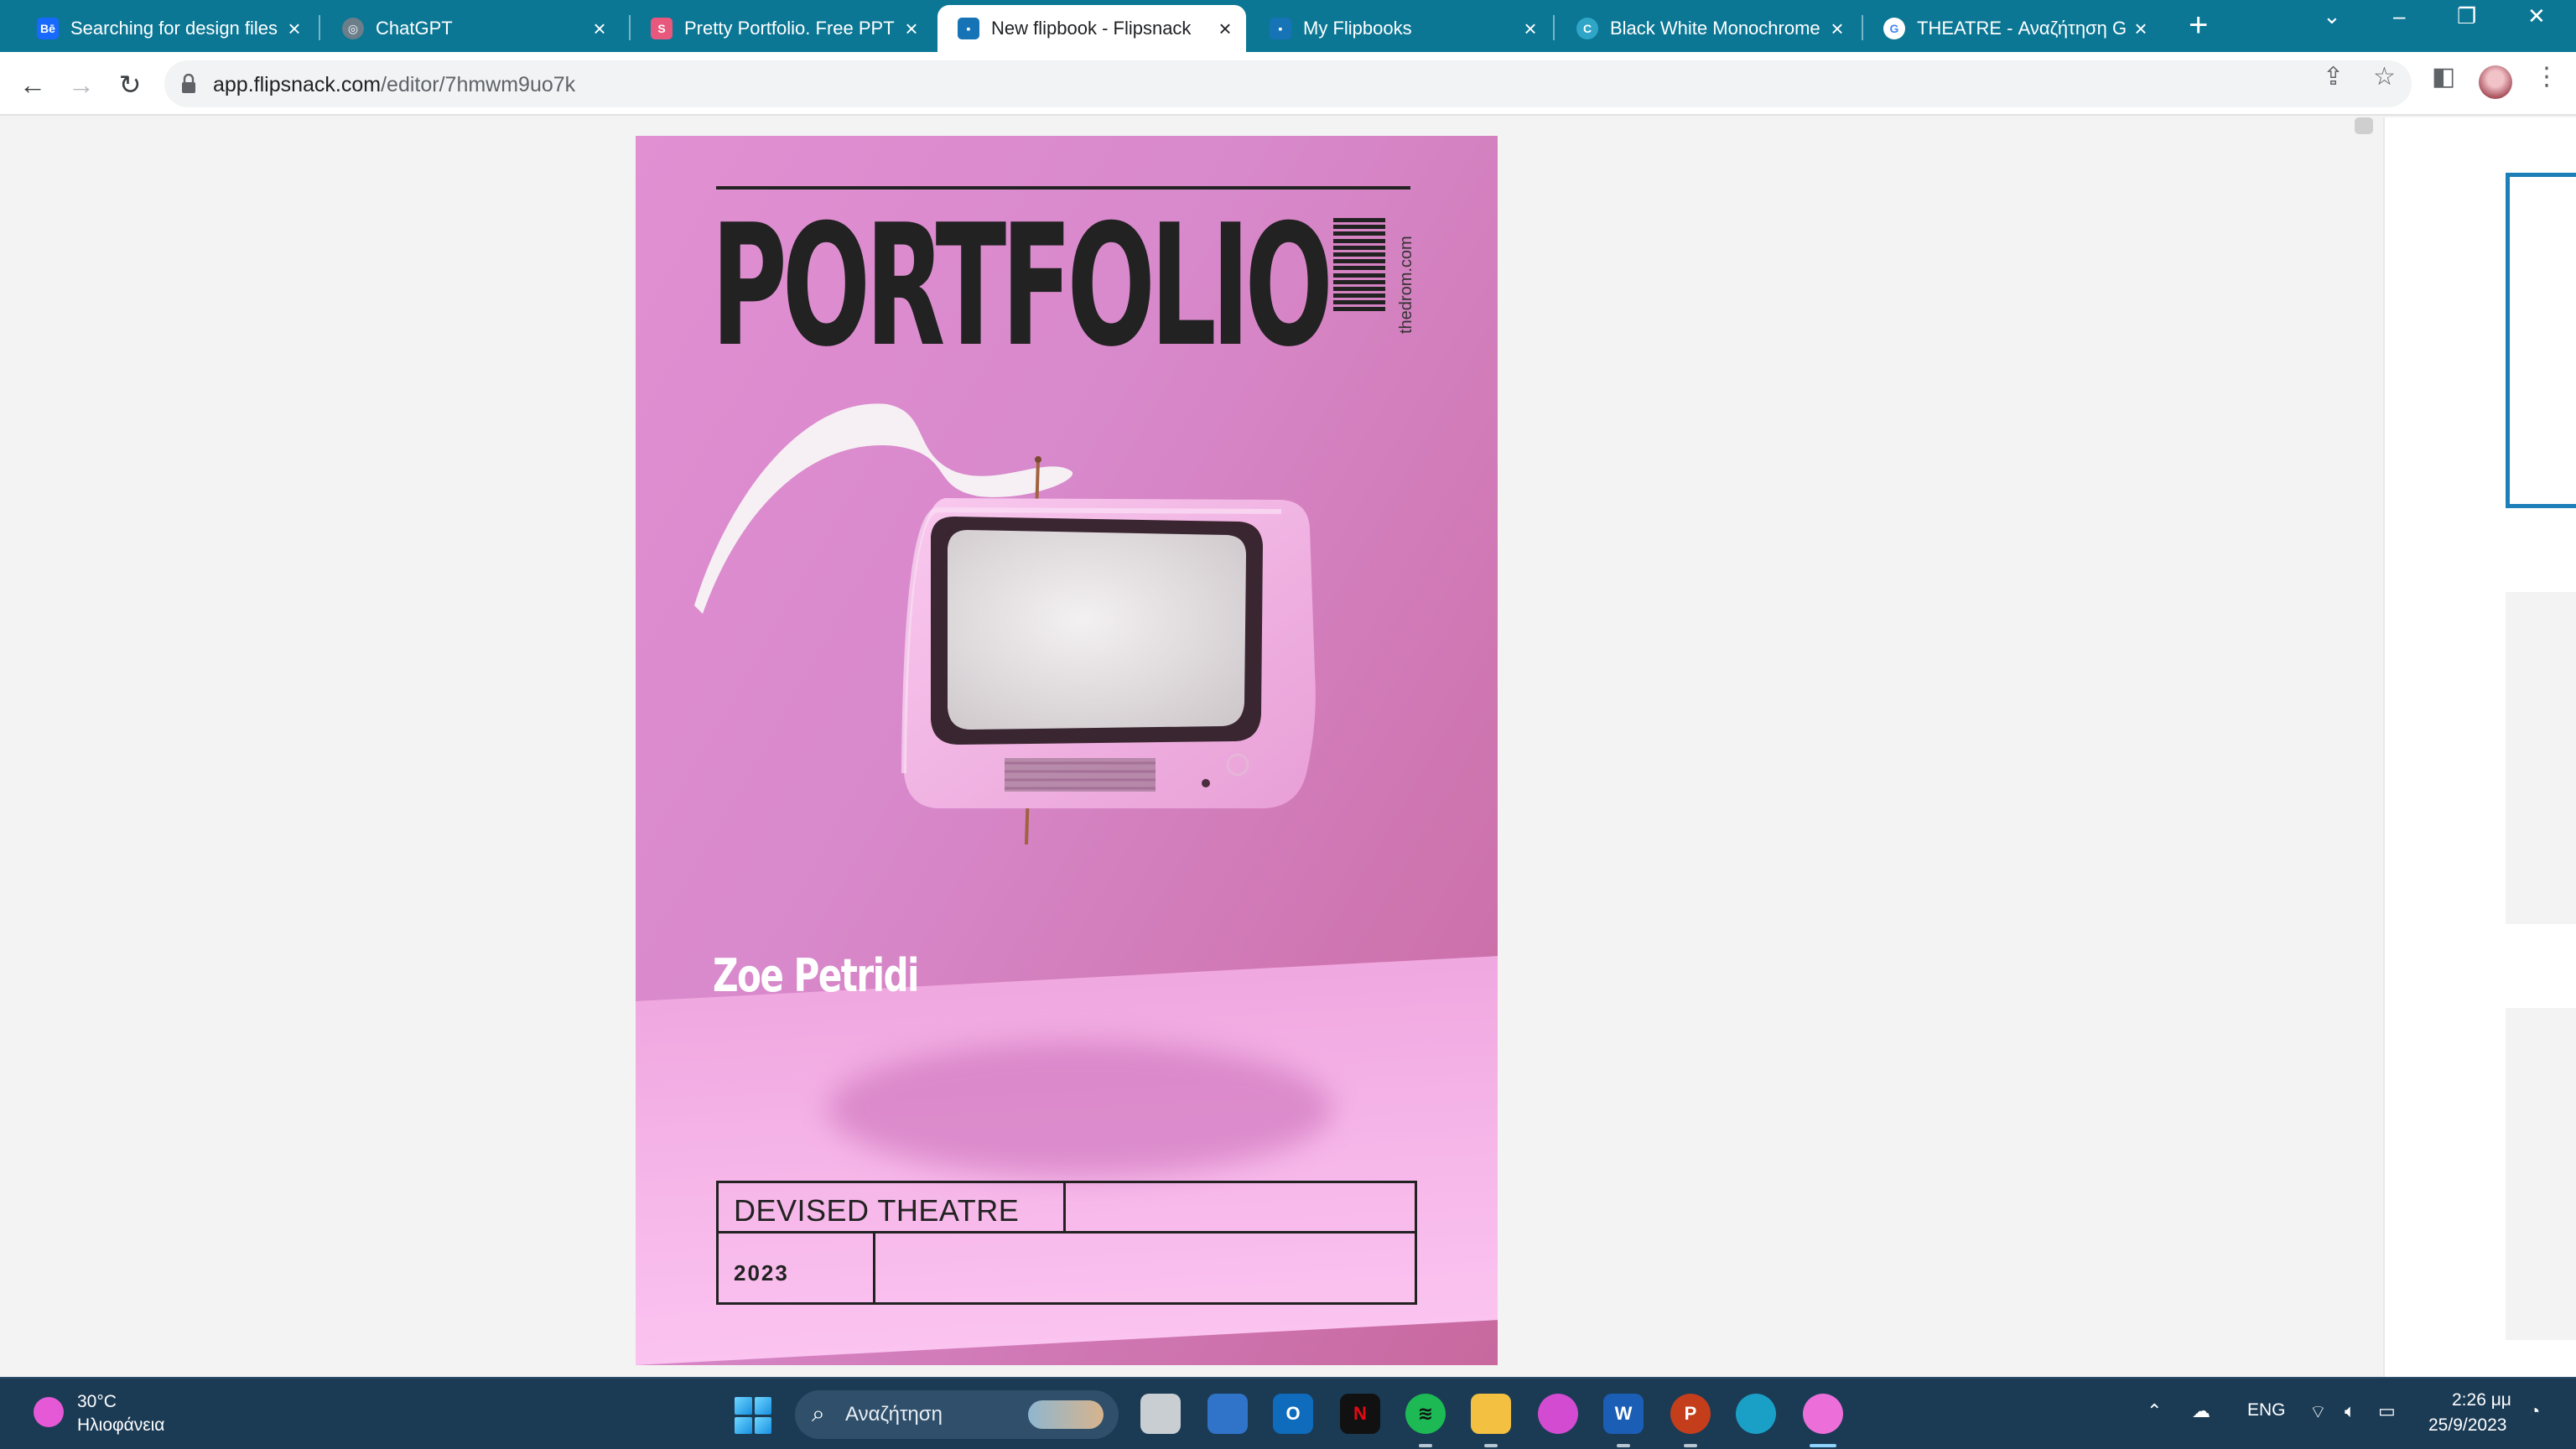  What do you see at coordinates (188, 83) in the screenshot?
I see `lock-icon` at bounding box center [188, 83].